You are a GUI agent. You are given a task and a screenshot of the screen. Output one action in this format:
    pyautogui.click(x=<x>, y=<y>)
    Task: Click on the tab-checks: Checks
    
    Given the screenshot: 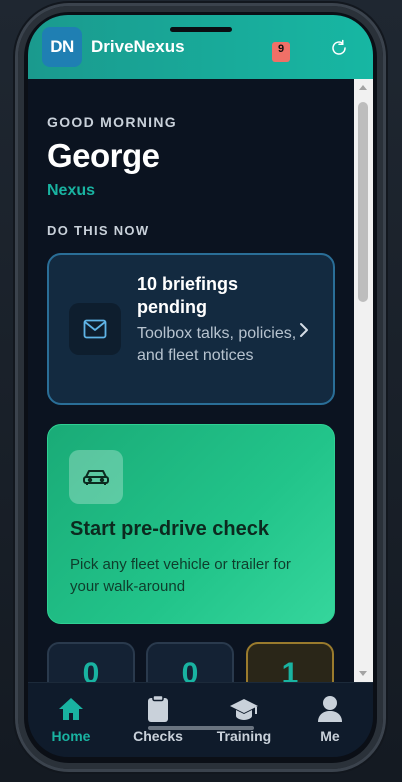 What is the action you would take?
    pyautogui.click(x=158, y=719)
    